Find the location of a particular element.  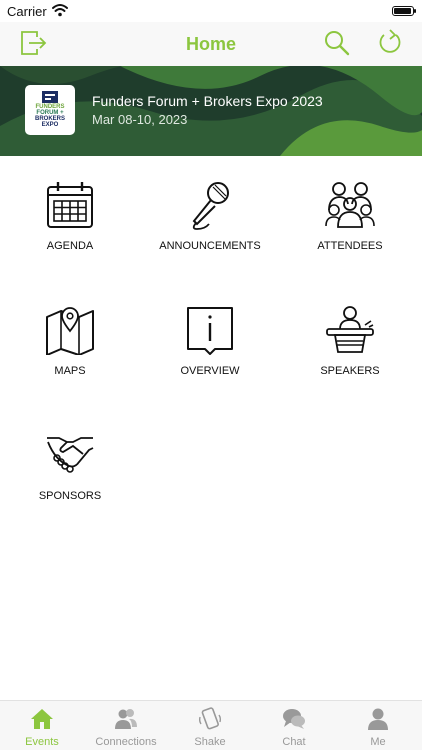

tab-chat: Chat is located at coordinates (294, 725).